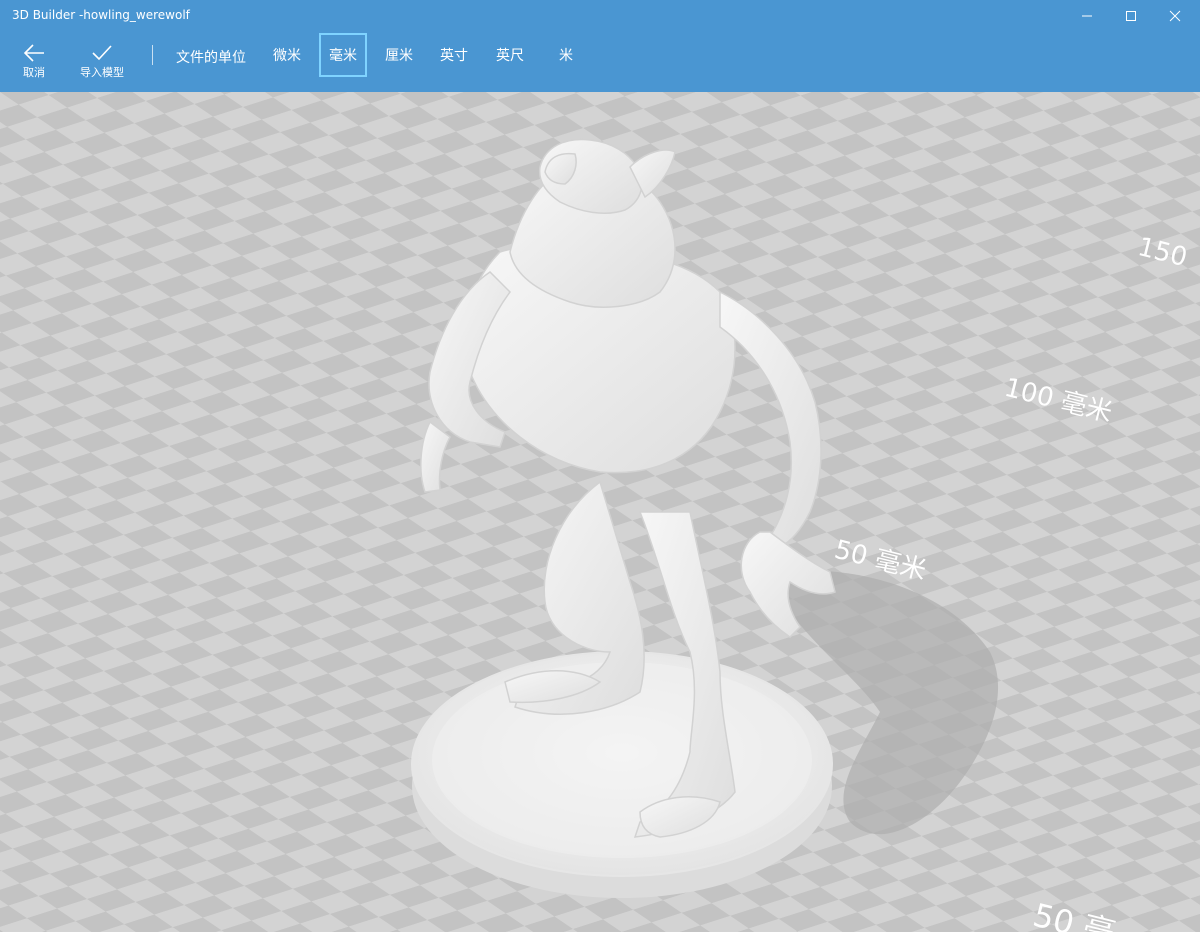 This screenshot has height=932, width=1200. What do you see at coordinates (101, 15) in the screenshot?
I see `window-title: 3D Builder -howling_werewolf` at bounding box center [101, 15].